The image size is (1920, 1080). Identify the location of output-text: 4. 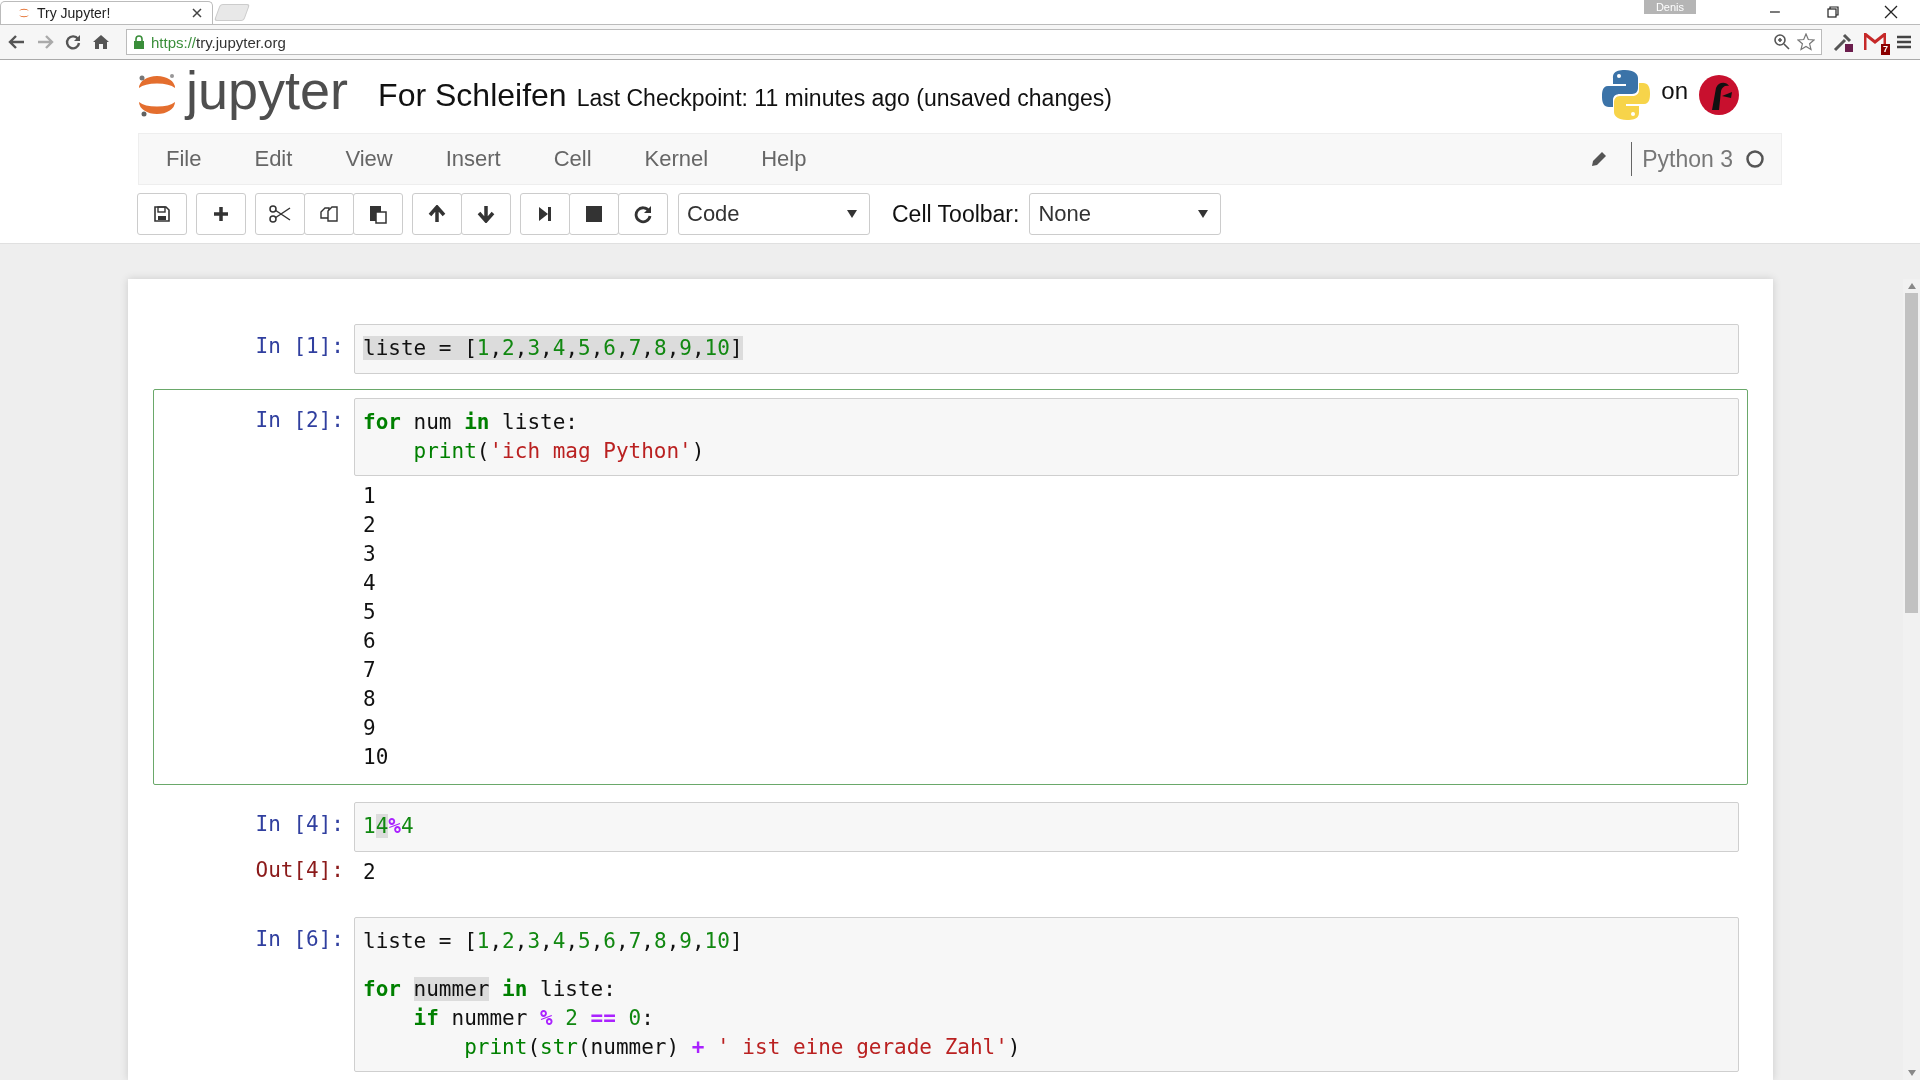
(370, 583).